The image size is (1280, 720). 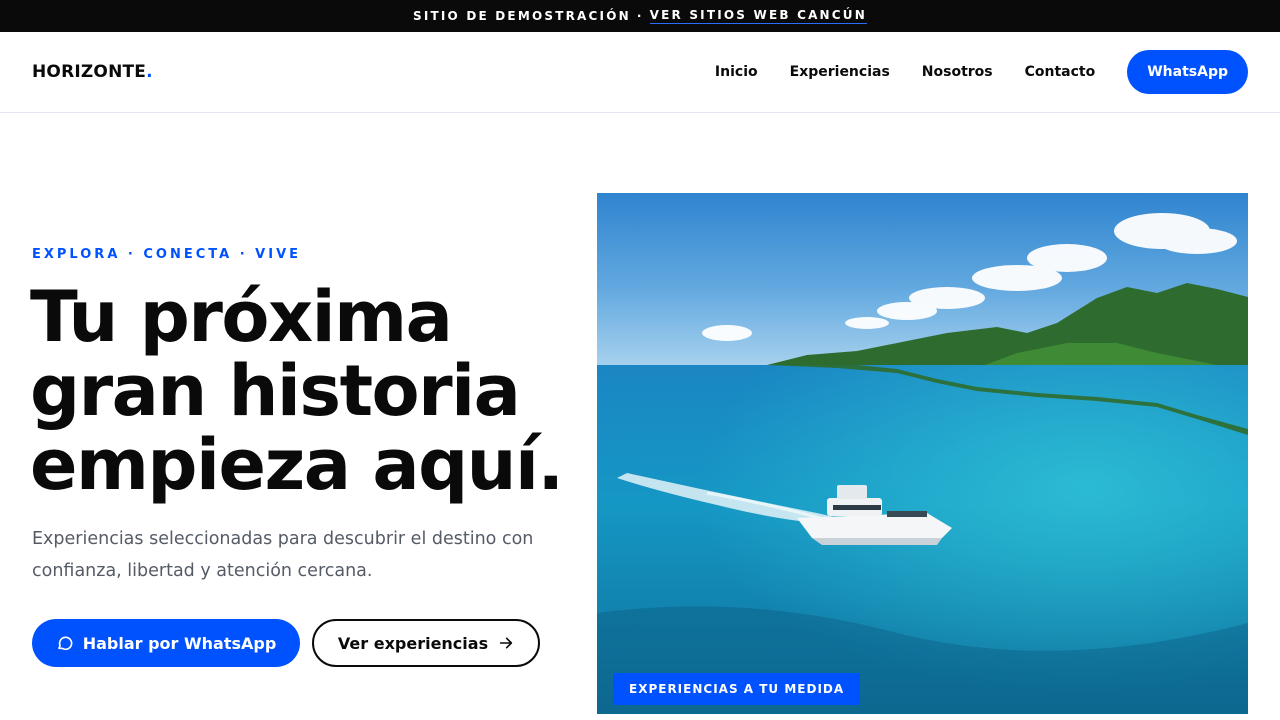 I want to click on nav-item-experiencias: Experiencias, so click(x=840, y=72).